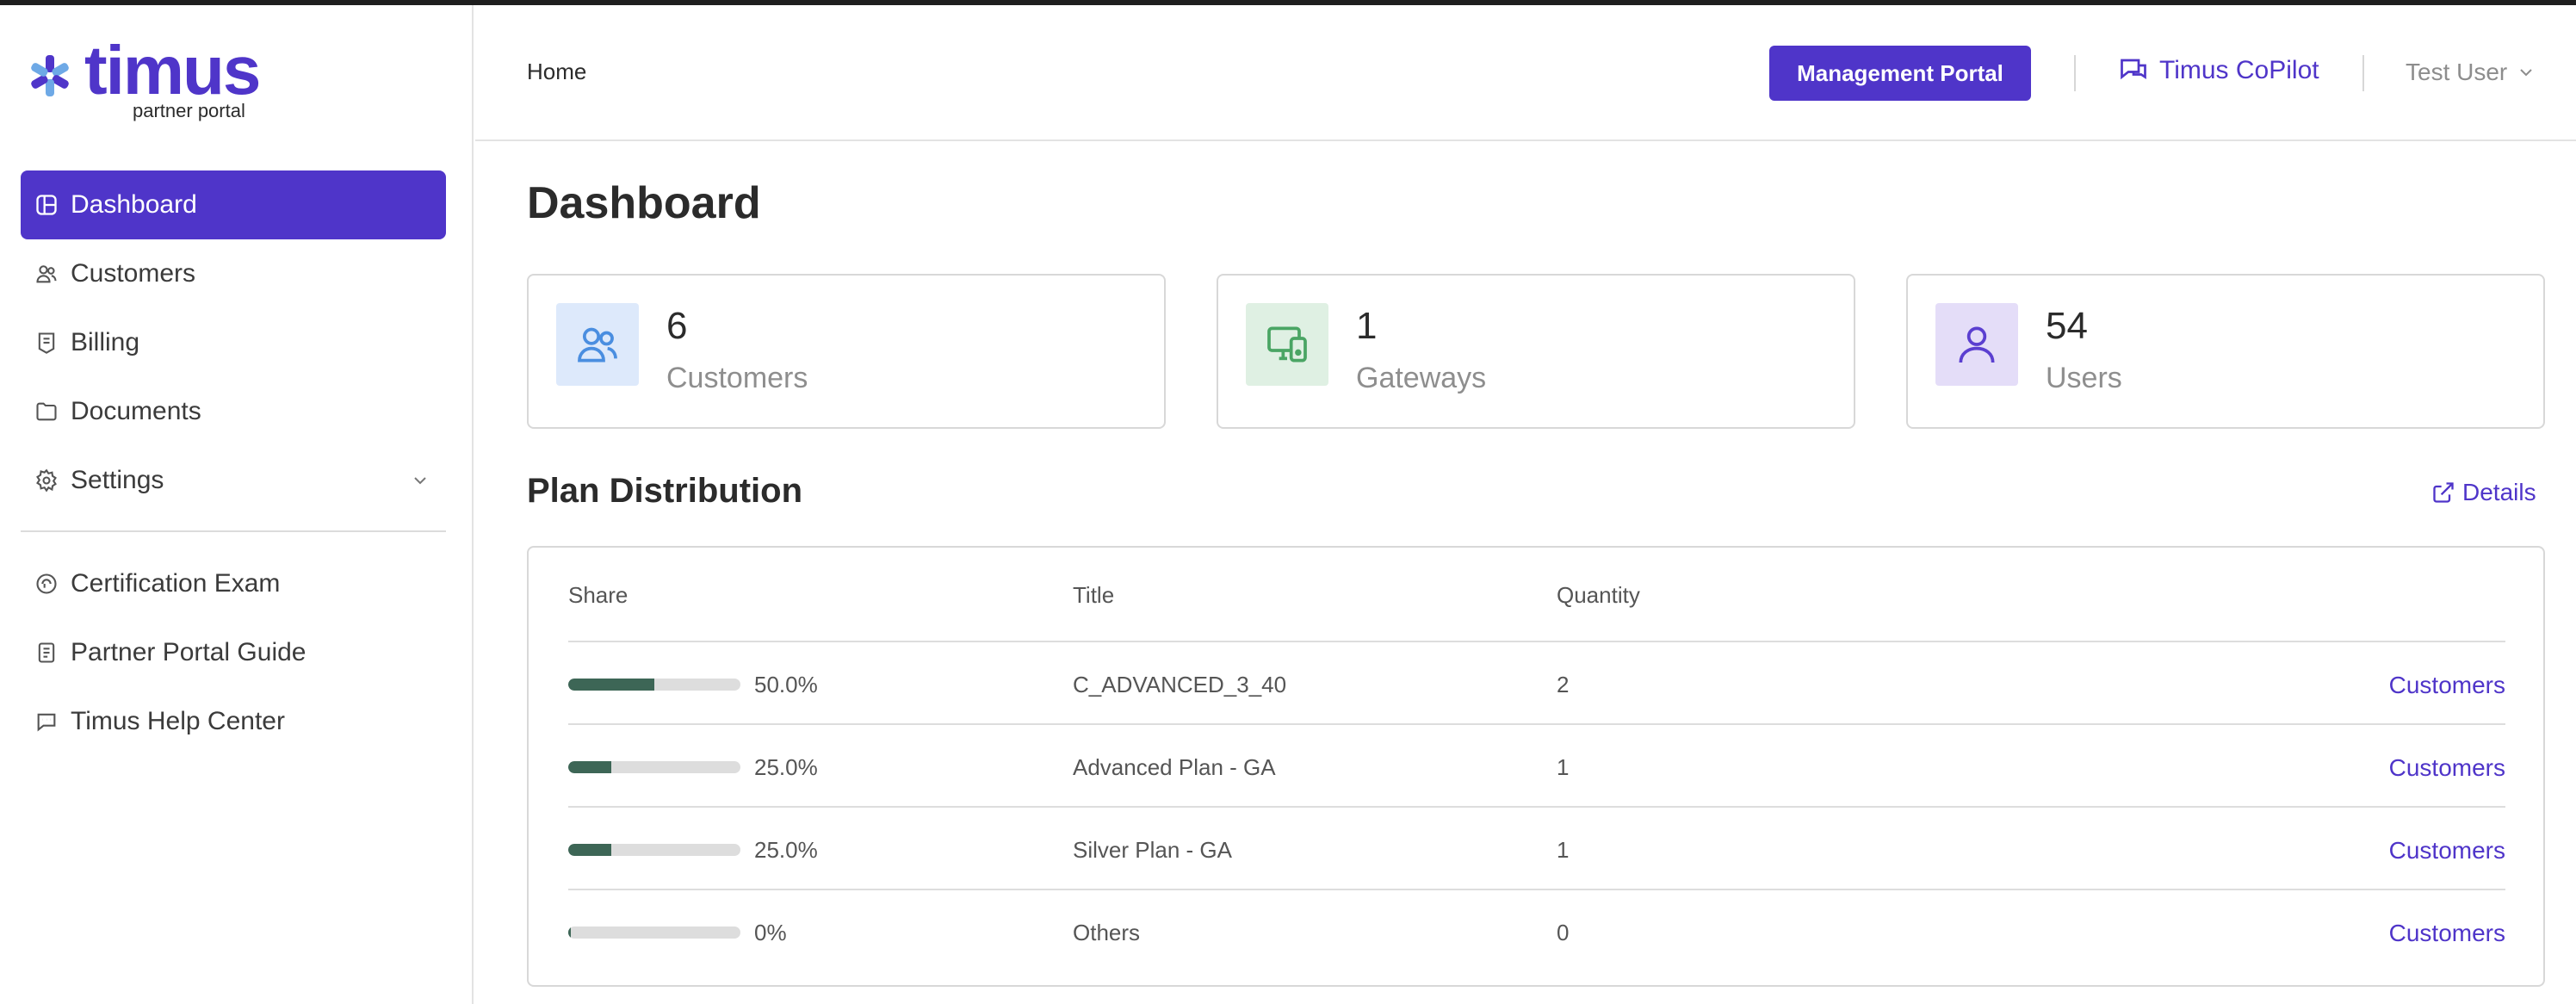 The image size is (2576, 1004). I want to click on stat-value: 6, so click(677, 326).